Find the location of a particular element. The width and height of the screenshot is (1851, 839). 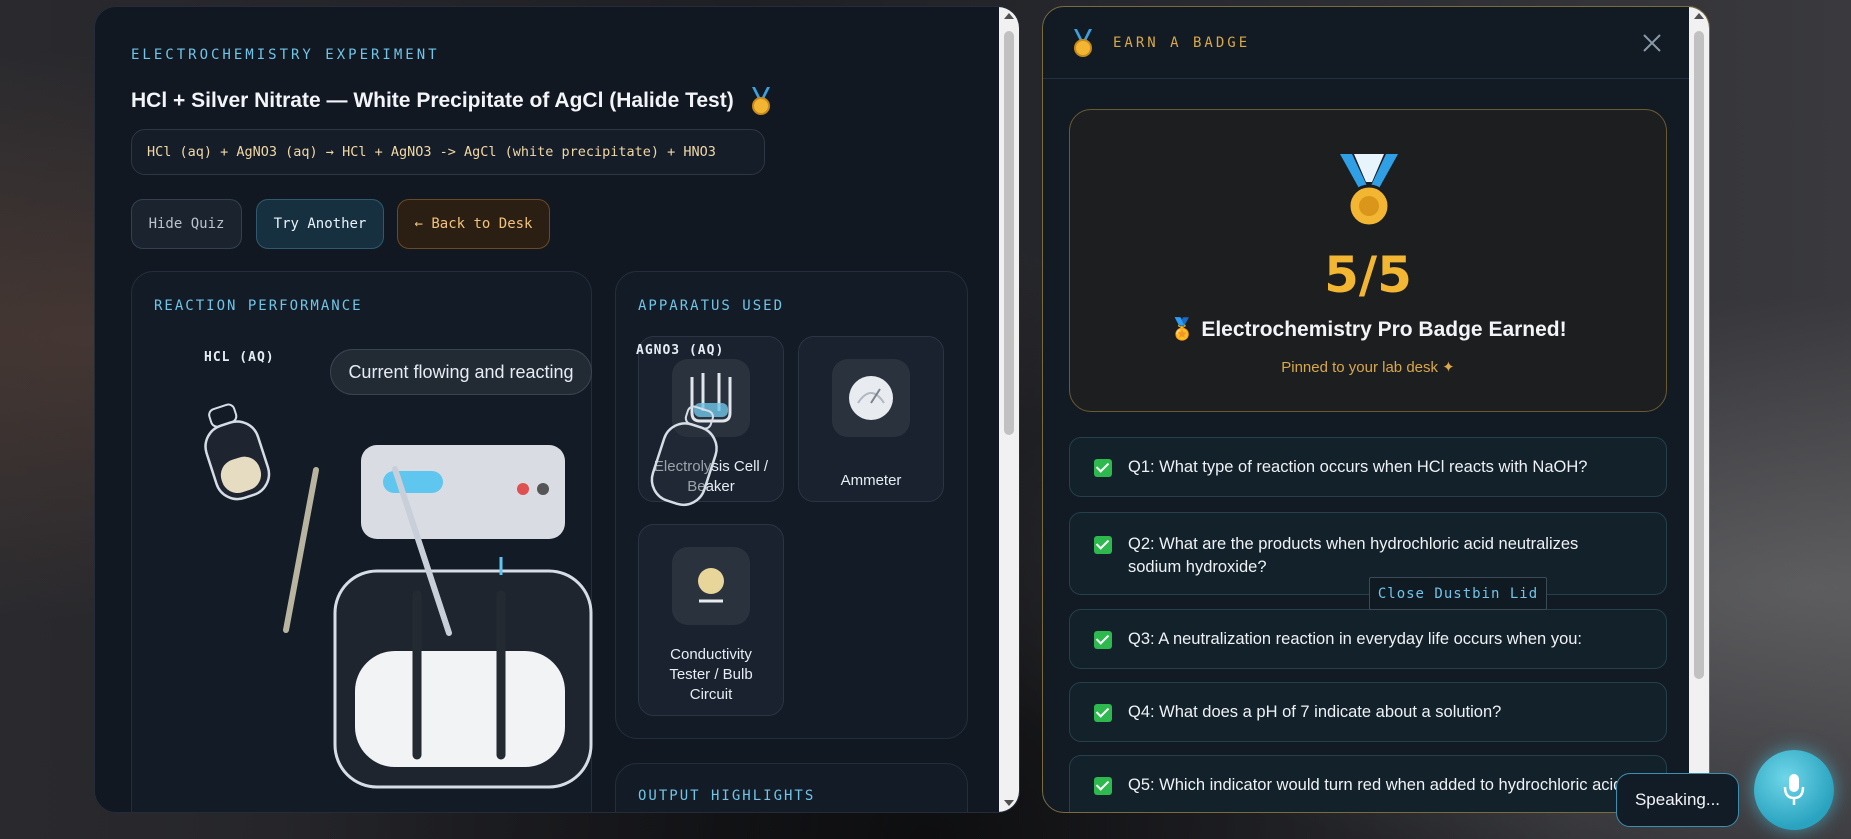

apparatus-item-conductivity-tester: Conductivity Tester / Bulb Circuit is located at coordinates (711, 620).